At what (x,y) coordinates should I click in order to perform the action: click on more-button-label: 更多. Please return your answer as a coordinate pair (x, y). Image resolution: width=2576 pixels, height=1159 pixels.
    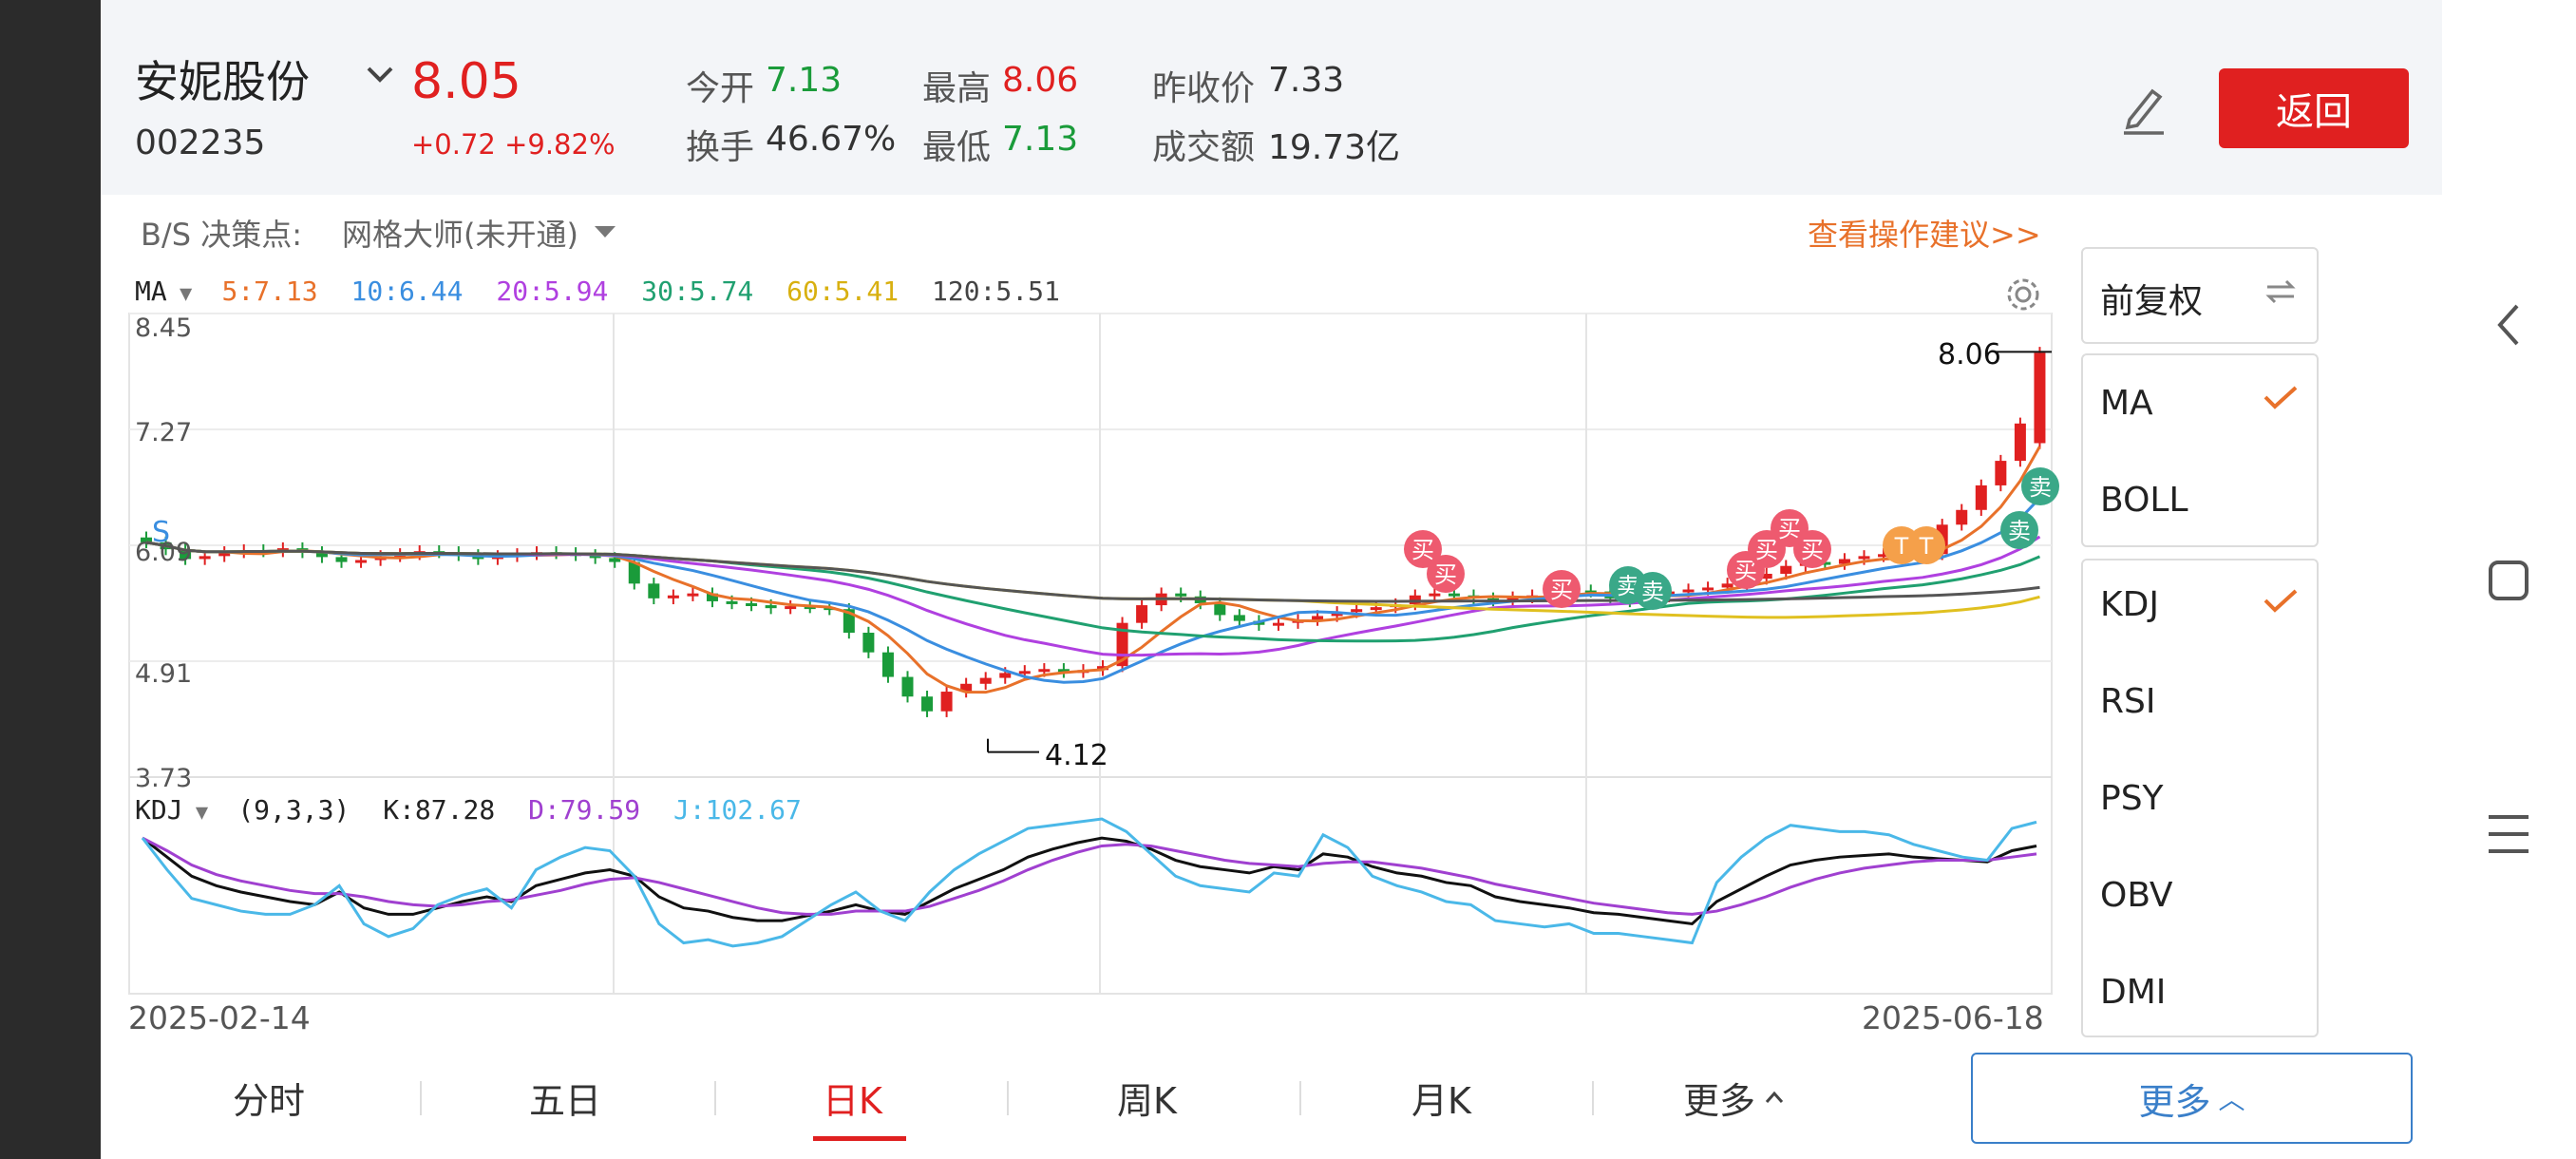
    Looking at the image, I should click on (2174, 1101).